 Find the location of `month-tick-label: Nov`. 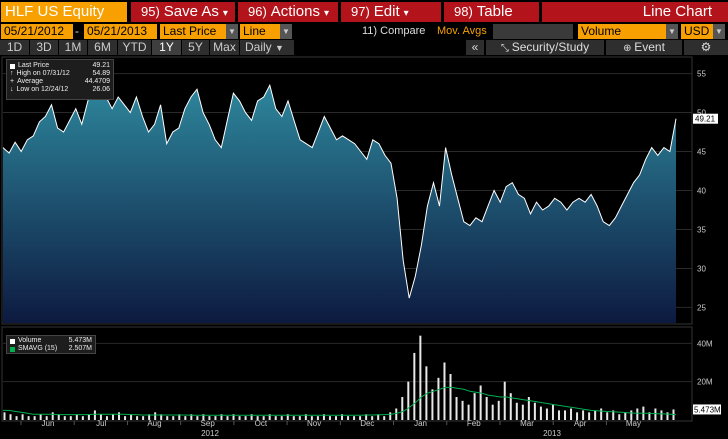

month-tick-label: Nov is located at coordinates (314, 423).